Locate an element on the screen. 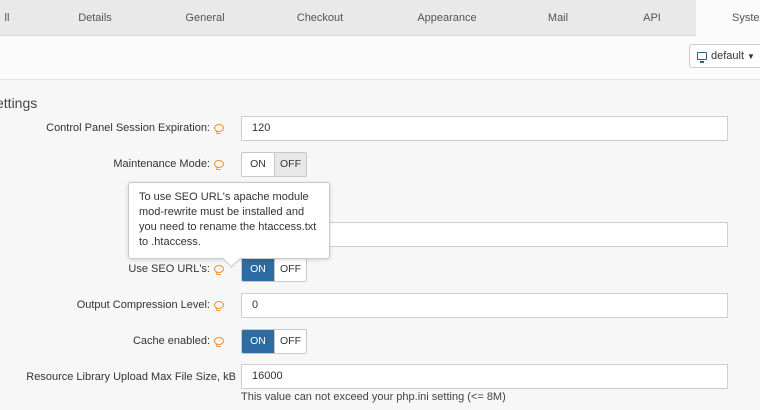  compression-level-label: Output Compression Level: is located at coordinates (143, 305).